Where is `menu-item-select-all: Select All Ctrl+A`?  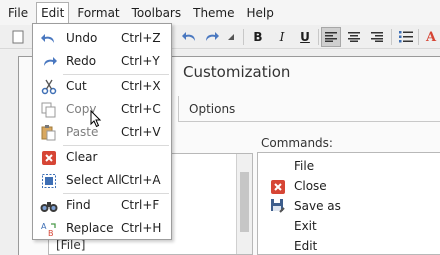 menu-item-select-all: Select All Ctrl+A is located at coordinates (102, 180).